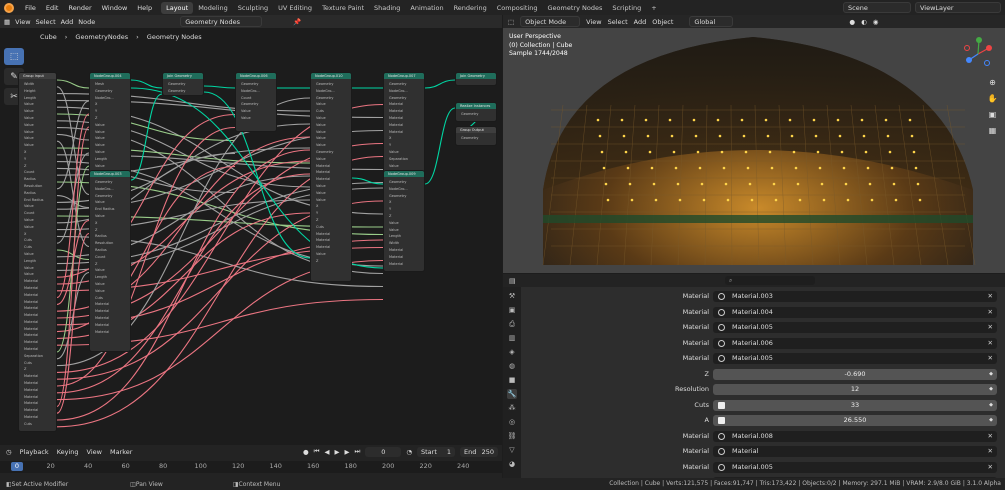 This screenshot has height=490, width=1005. Describe the element at coordinates (992, 98) in the screenshot. I see `pan-hand-icon: ✋` at that location.